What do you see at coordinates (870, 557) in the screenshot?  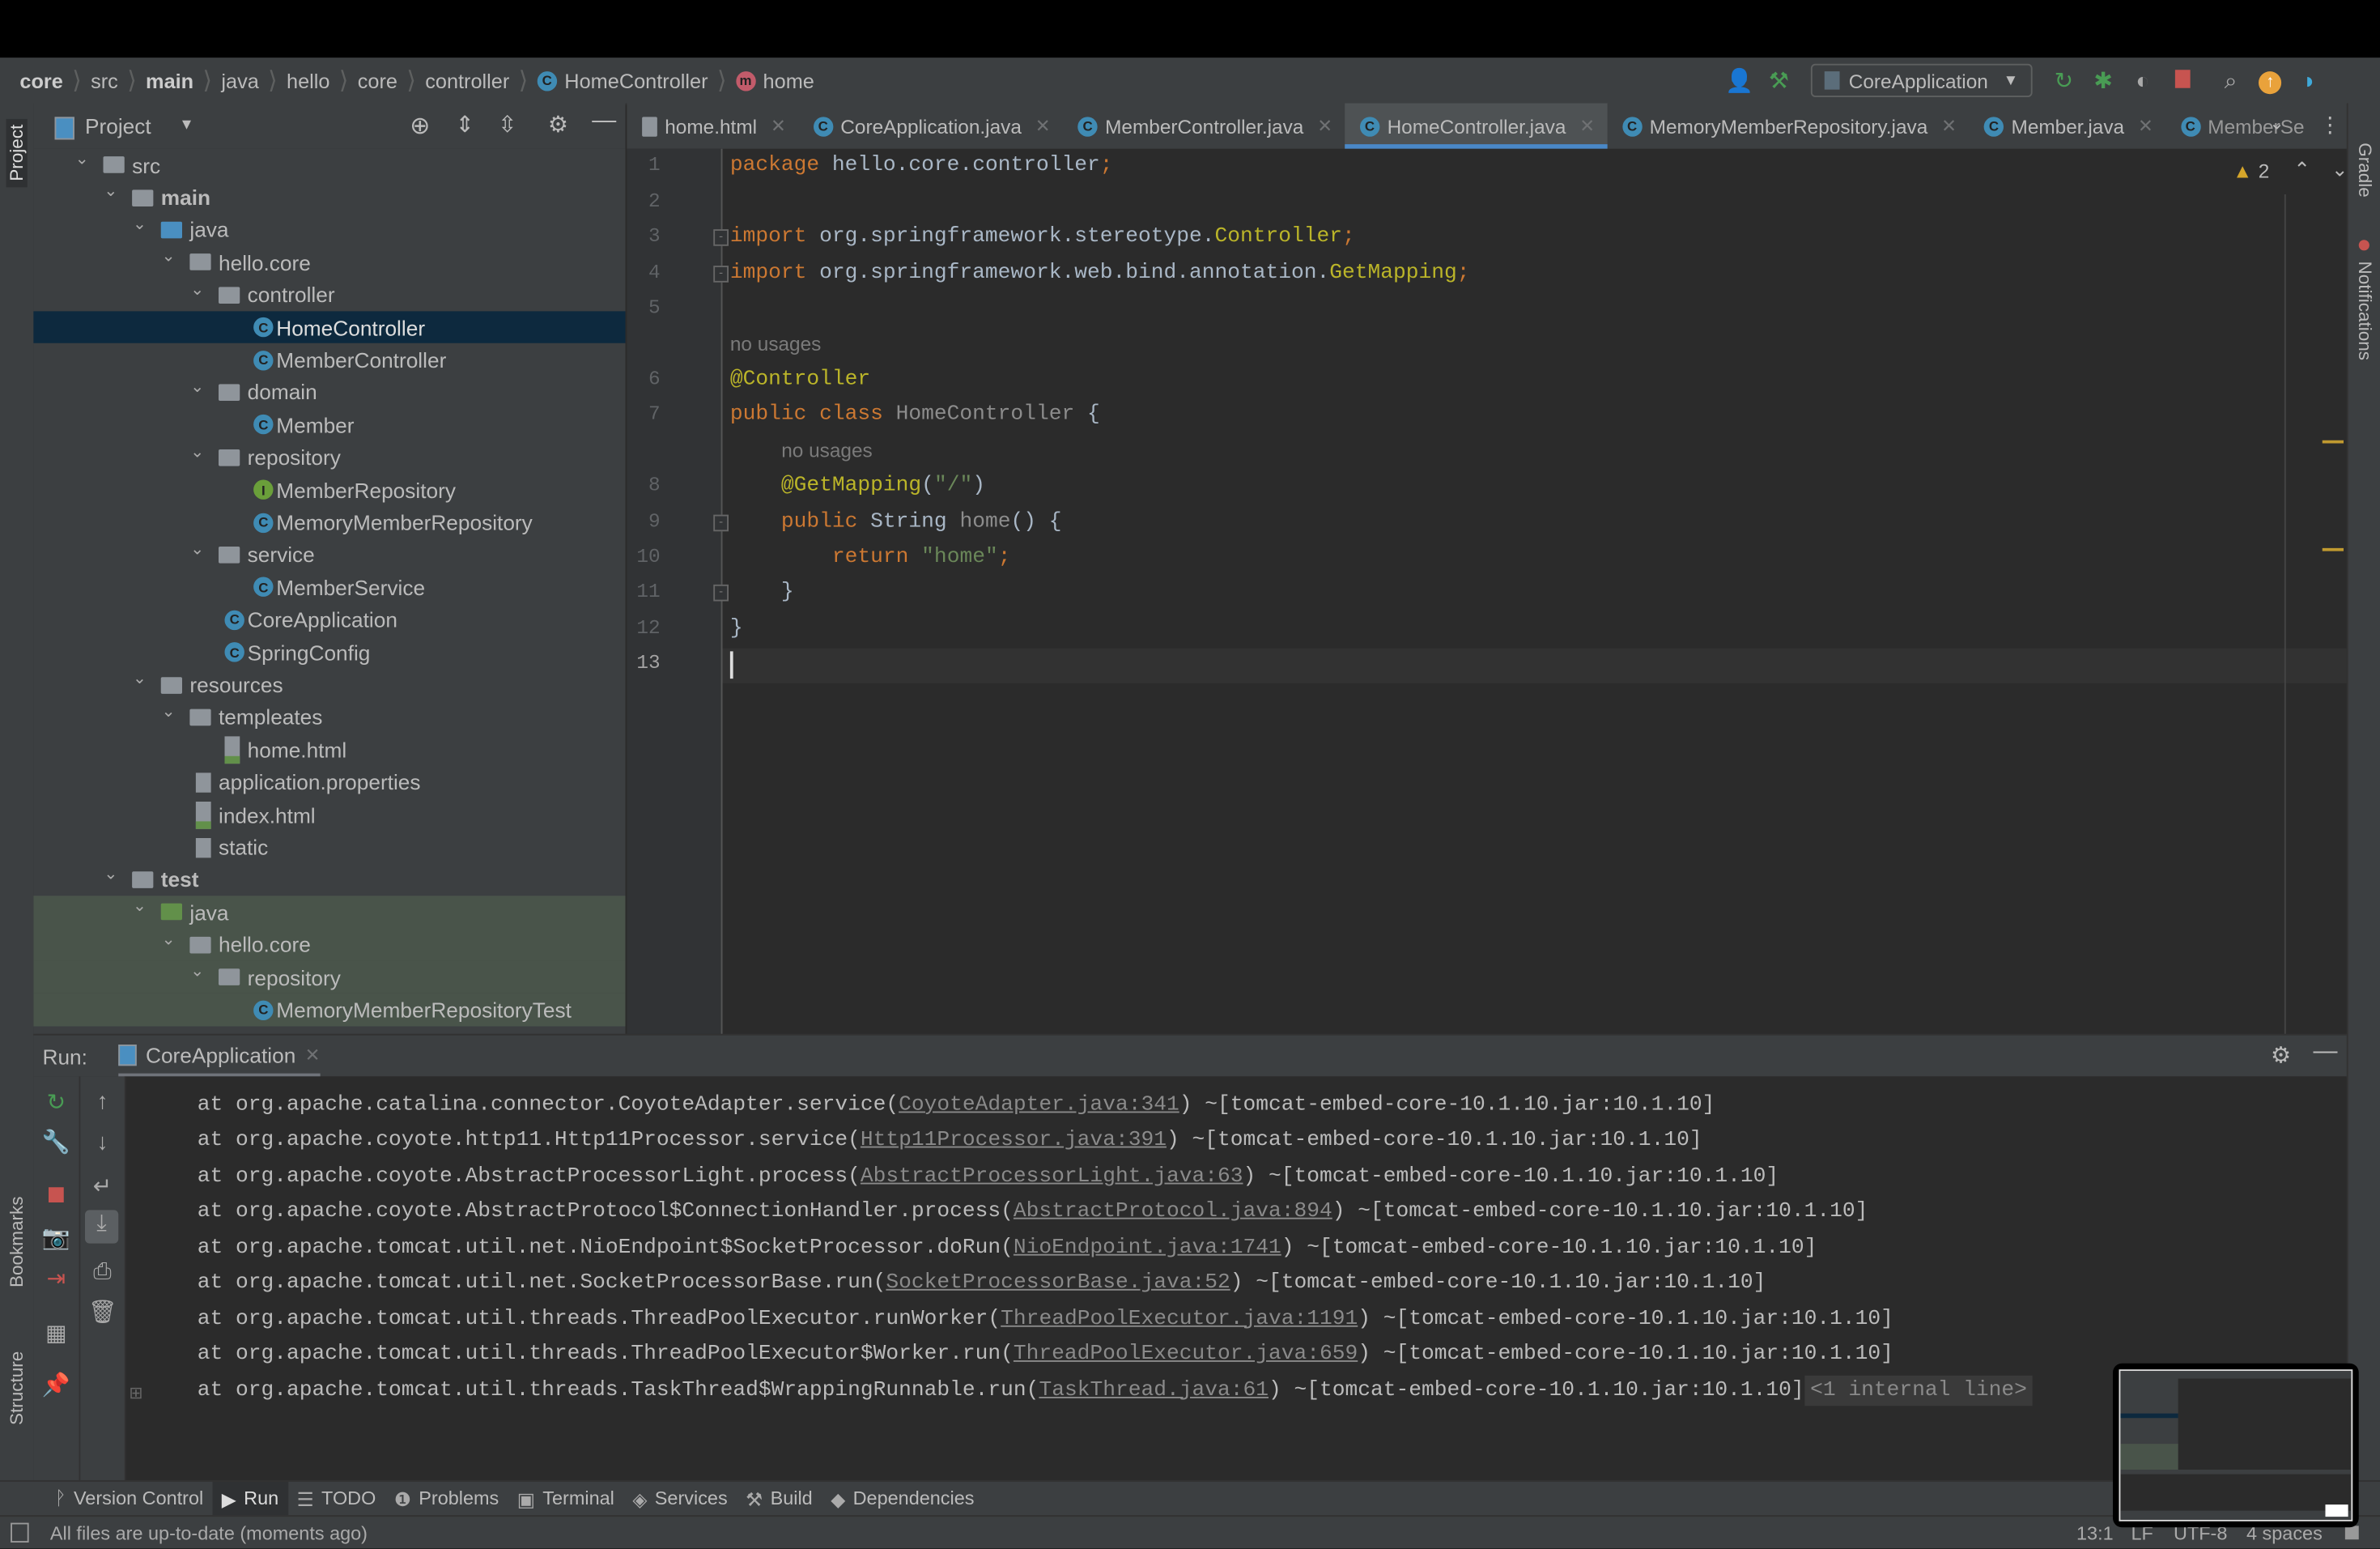 I see `code-line: return "home";` at bounding box center [870, 557].